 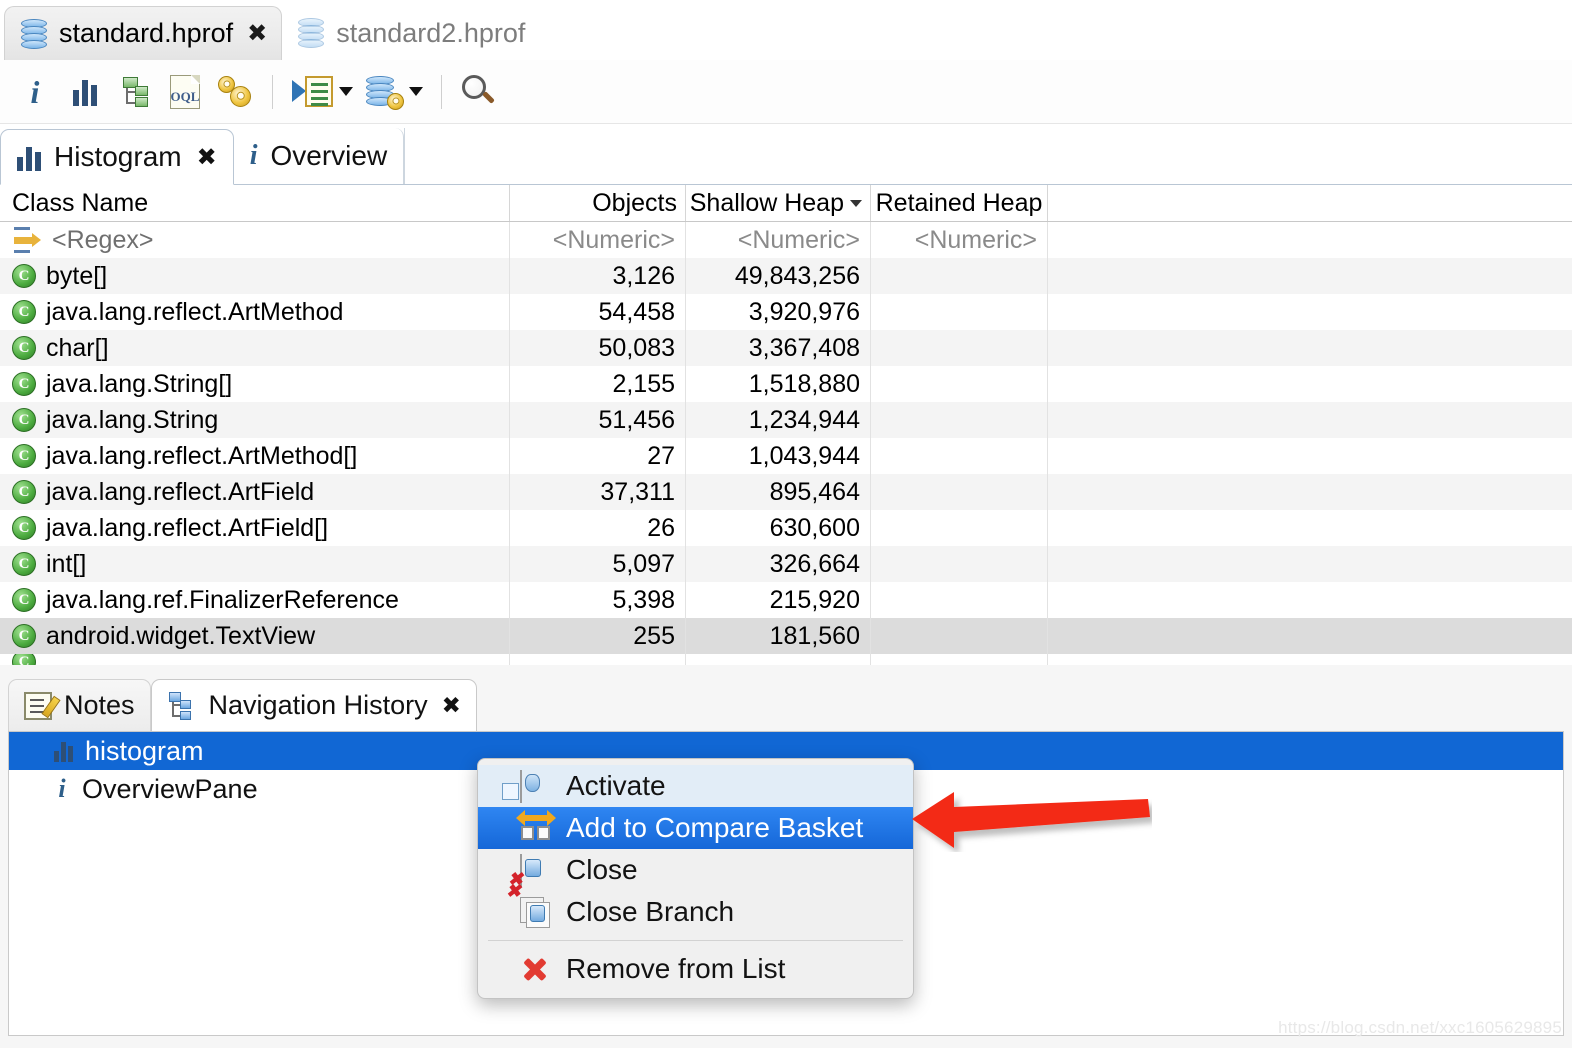 I want to click on editor-tab-standard-hprof: standard.hprof ✖, so click(x=143, y=33).